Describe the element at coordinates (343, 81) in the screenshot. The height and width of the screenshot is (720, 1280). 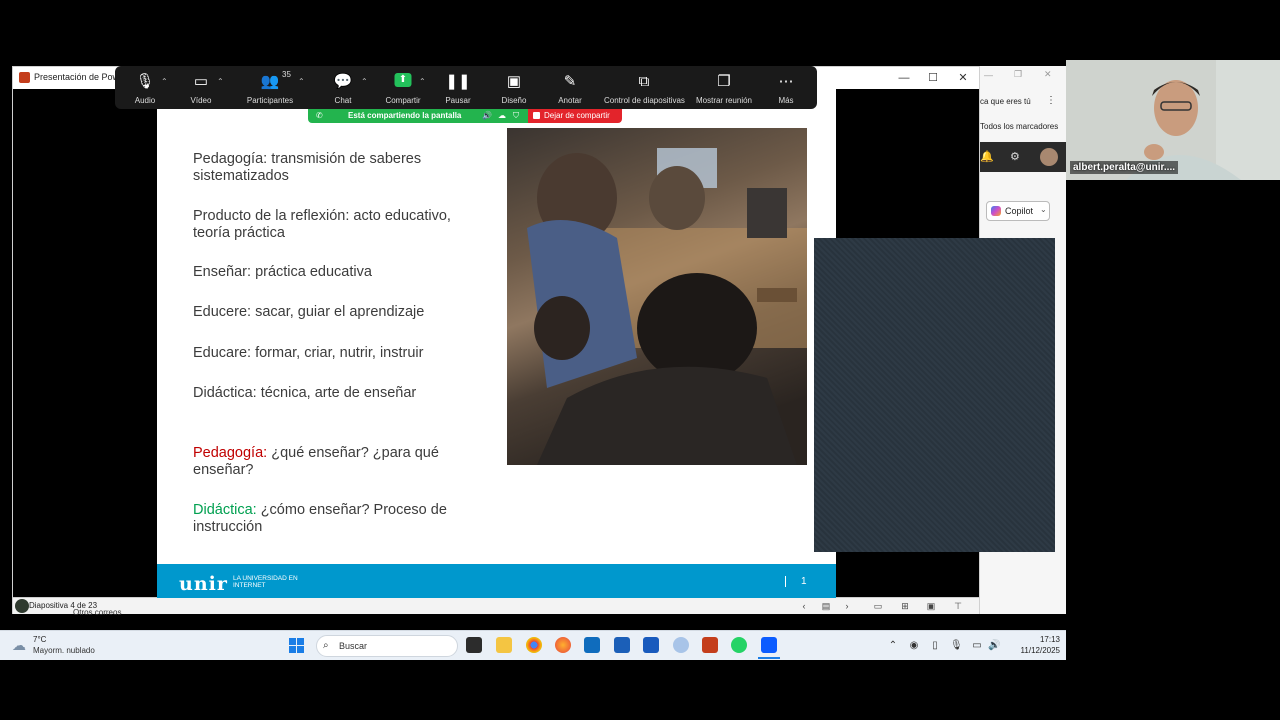
I see `chat-icon: 💬` at that location.